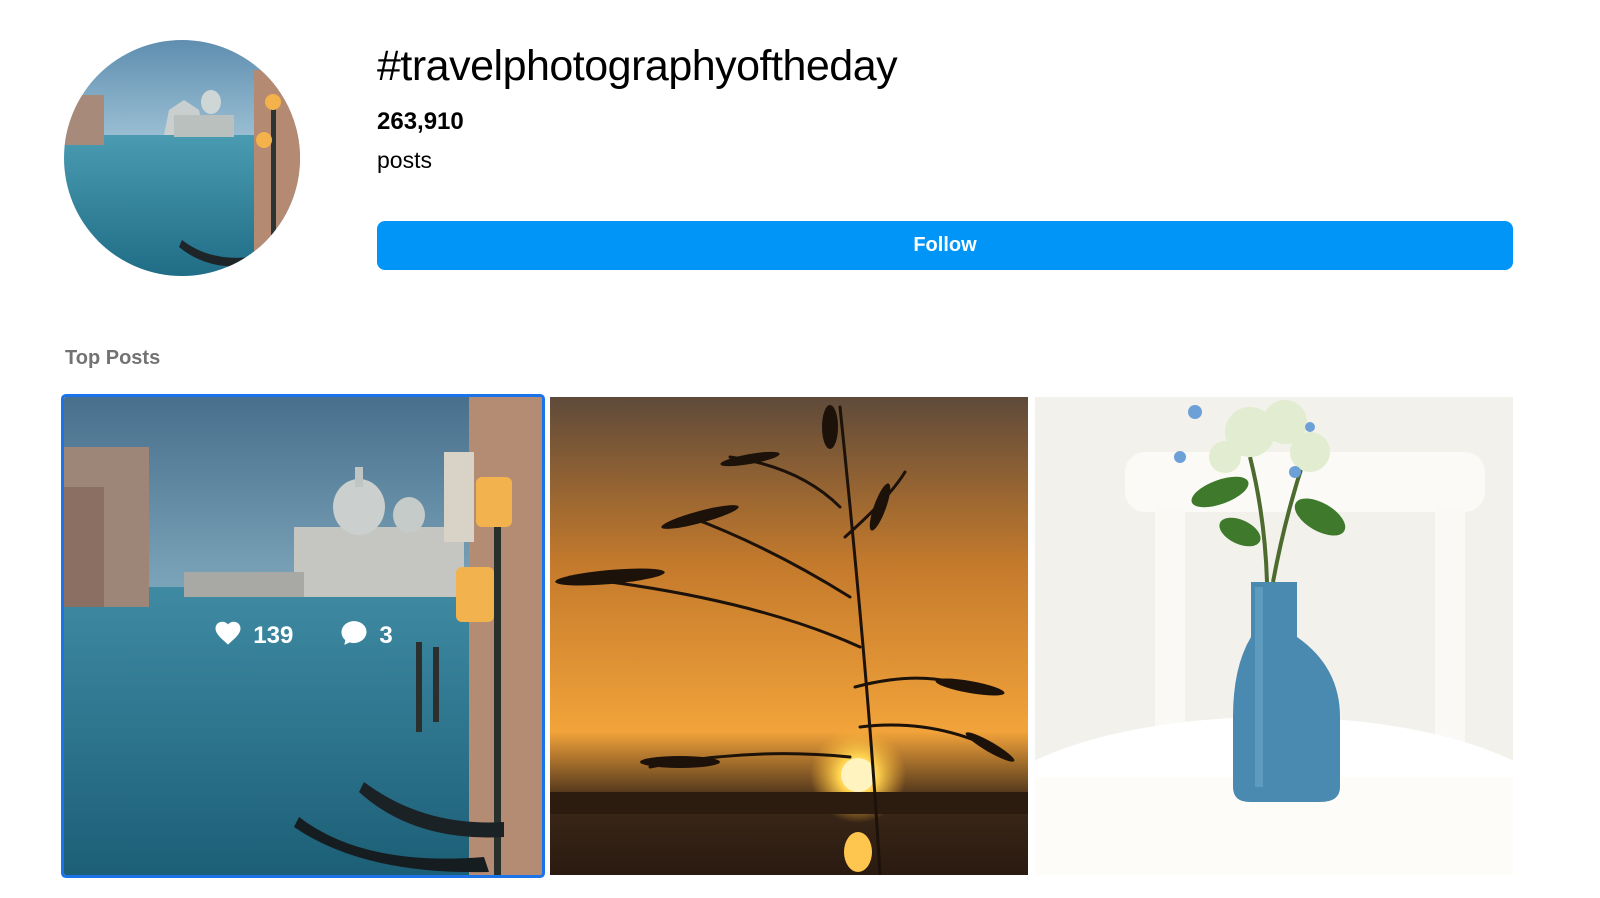 The image size is (1600, 898). I want to click on post-count-label: posts, so click(404, 160).